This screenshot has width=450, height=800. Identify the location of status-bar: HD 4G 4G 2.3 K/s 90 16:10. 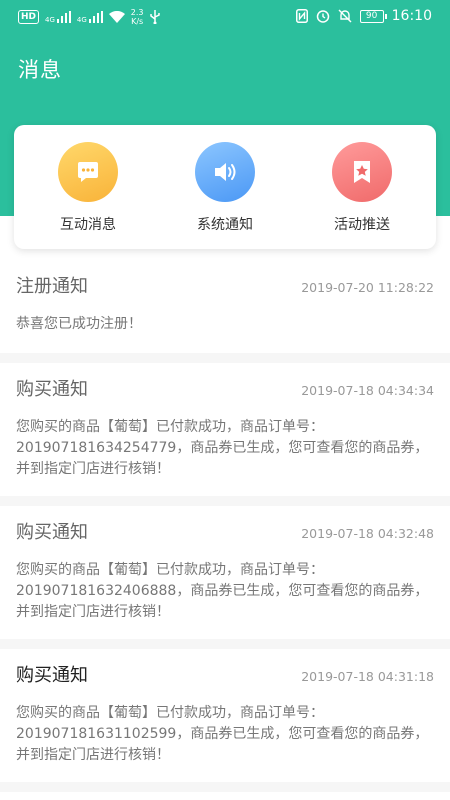
(225, 17).